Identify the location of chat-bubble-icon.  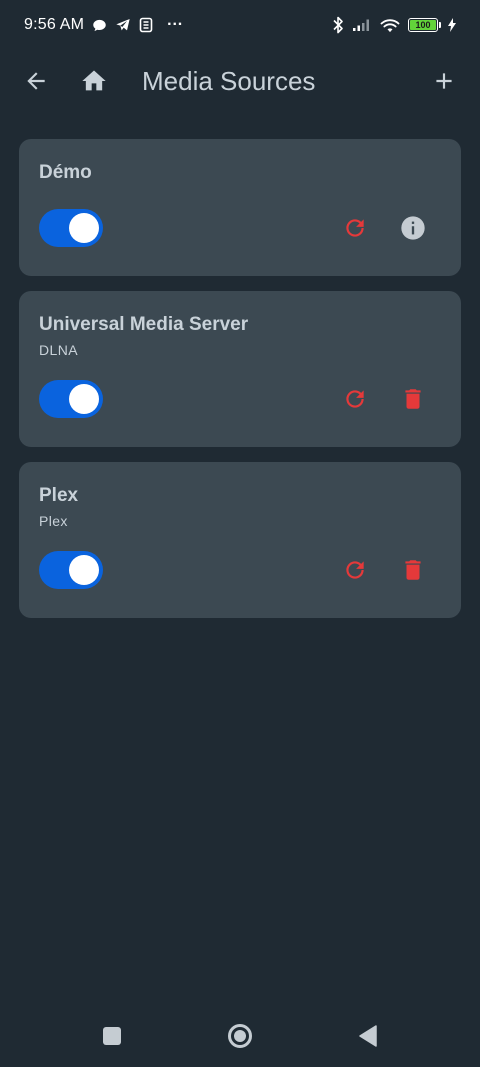
(99, 25).